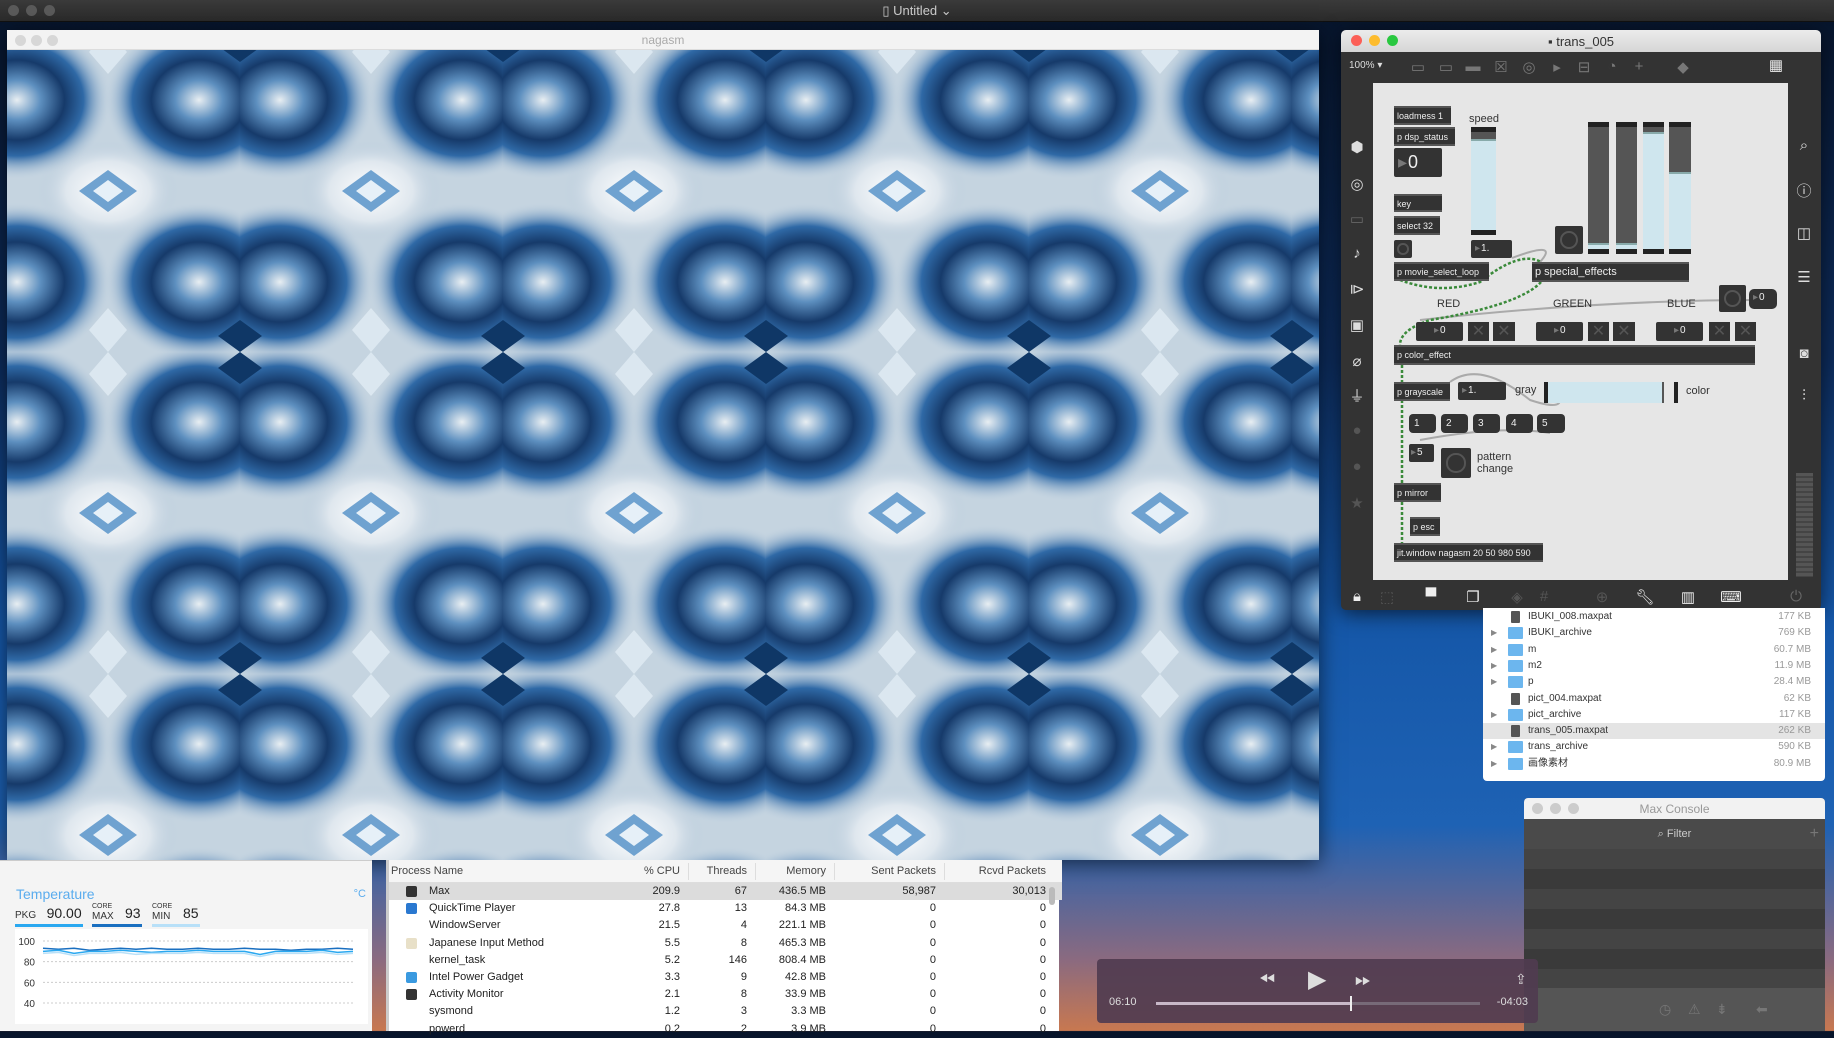 This screenshot has width=1834, height=1038. Describe the element at coordinates (1473, 597) in the screenshot. I see `windows-icon: ❐` at that location.